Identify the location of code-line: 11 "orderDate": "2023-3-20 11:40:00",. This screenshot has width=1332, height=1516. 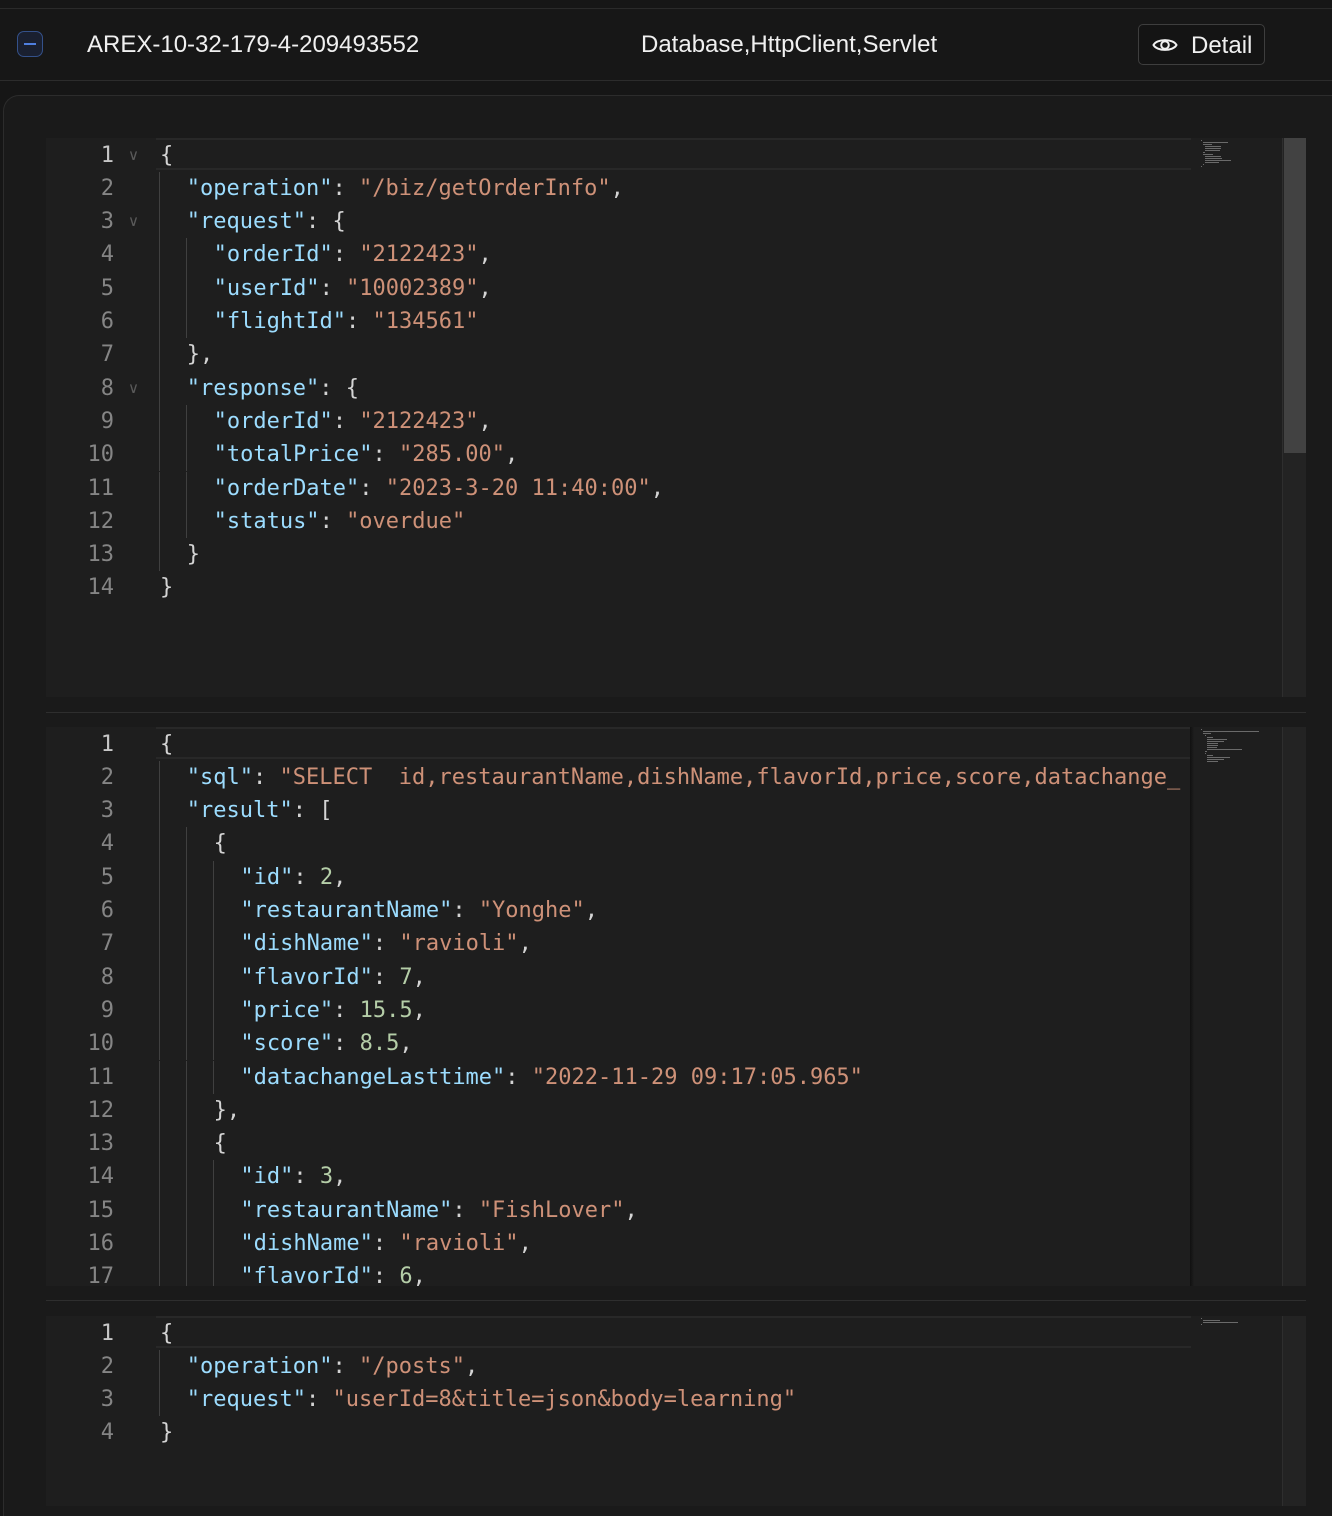
(676, 488).